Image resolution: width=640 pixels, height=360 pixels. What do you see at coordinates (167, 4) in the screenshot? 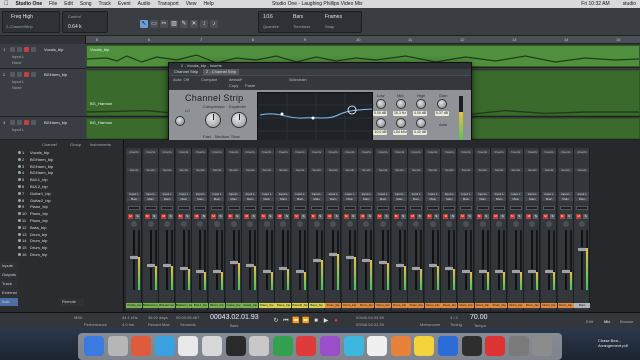
I see `menu-transport: Transport` at bounding box center [167, 4].